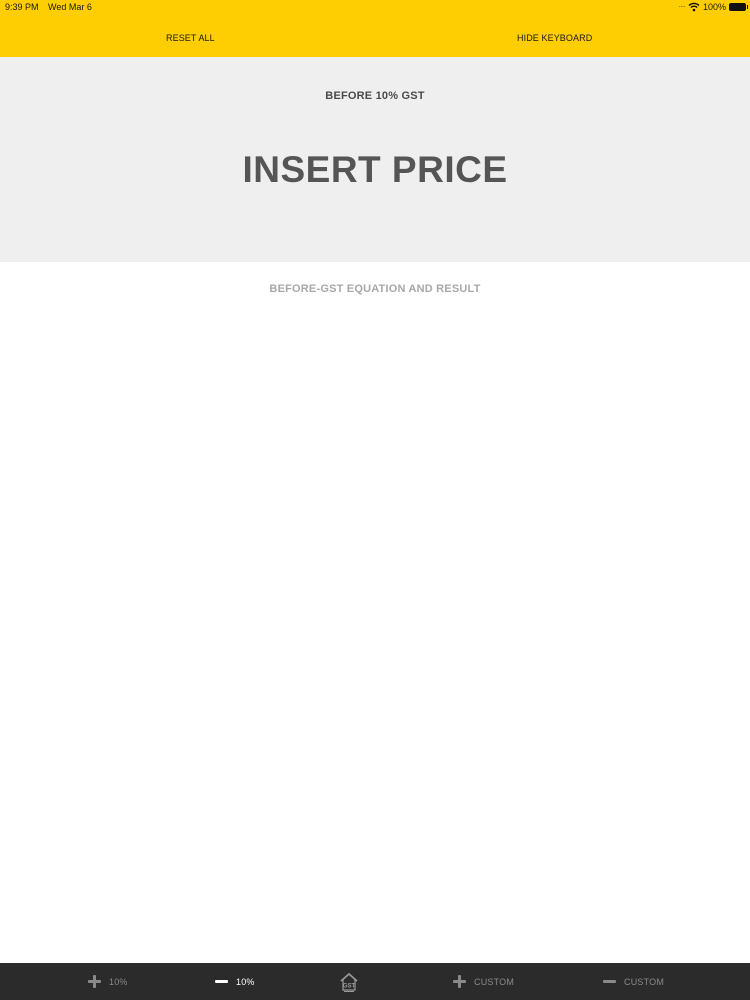  What do you see at coordinates (694, 7) in the screenshot?
I see `wifi-icon` at bounding box center [694, 7].